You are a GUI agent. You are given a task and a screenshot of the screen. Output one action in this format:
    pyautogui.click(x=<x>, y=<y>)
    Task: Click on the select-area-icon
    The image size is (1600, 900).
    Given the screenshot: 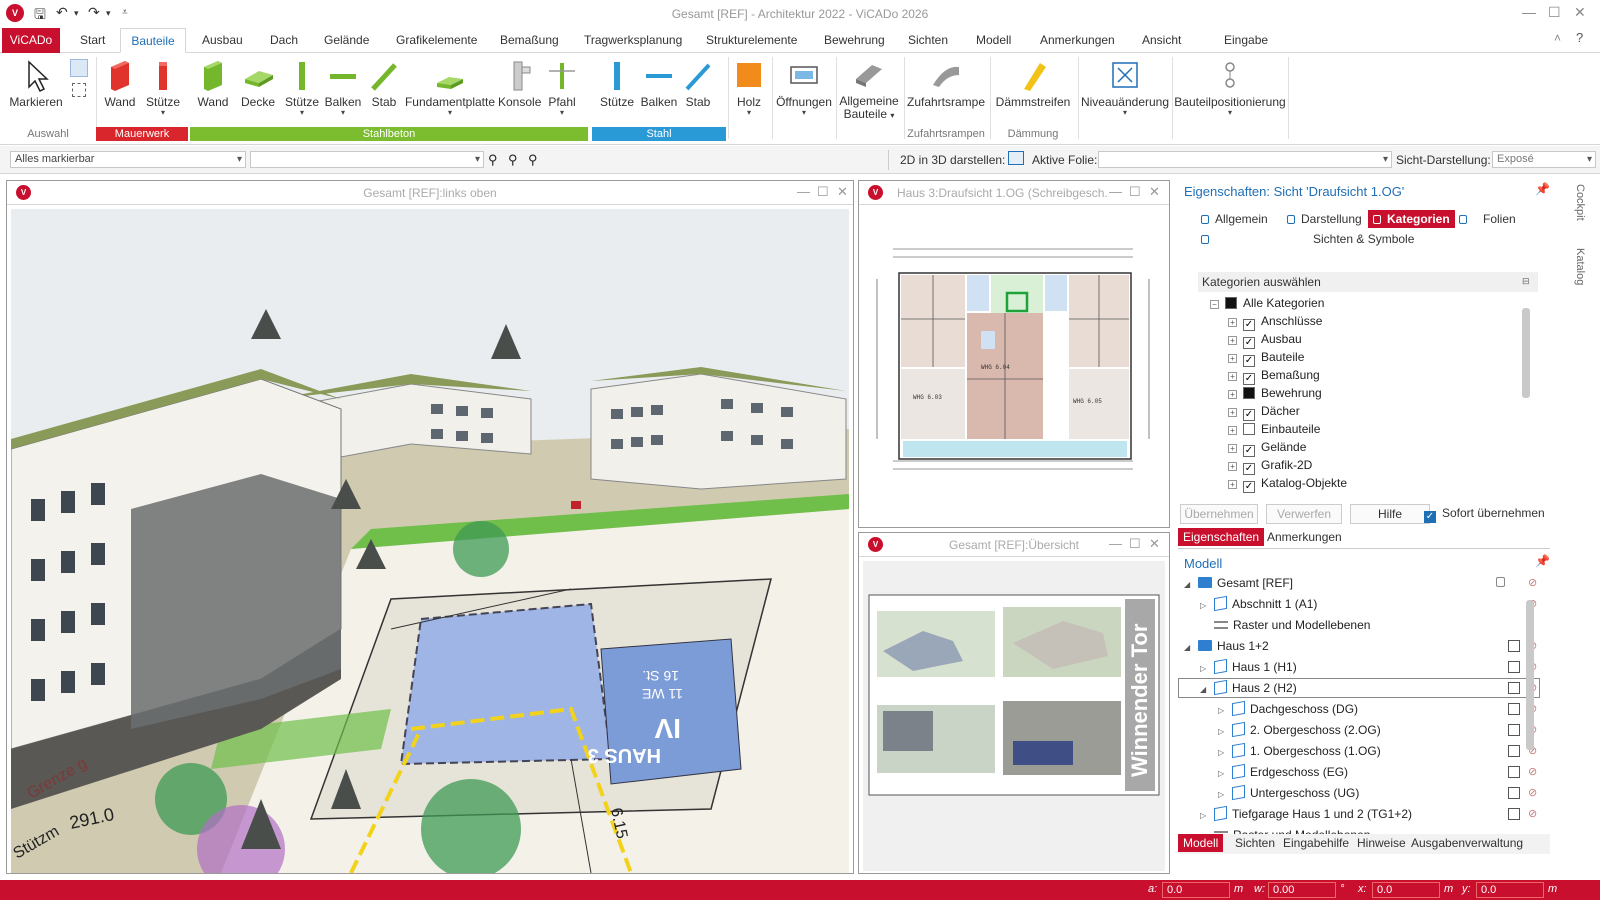 What is the action you would take?
    pyautogui.click(x=79, y=68)
    